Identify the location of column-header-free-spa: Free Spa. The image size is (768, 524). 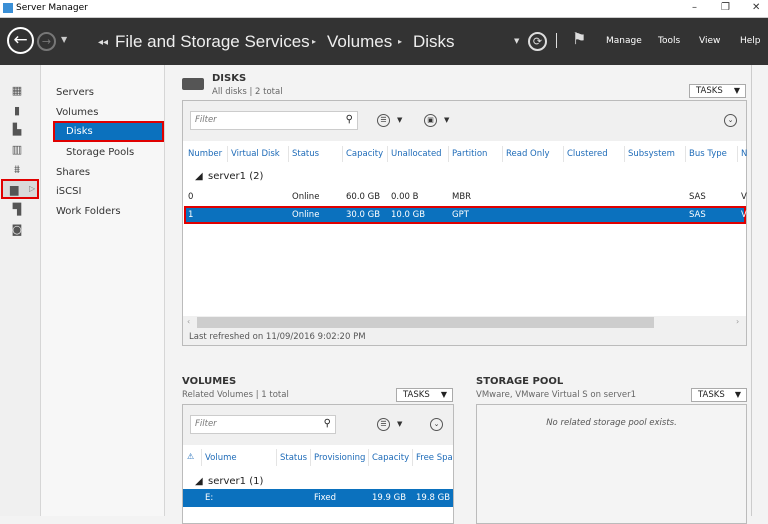
(434, 458).